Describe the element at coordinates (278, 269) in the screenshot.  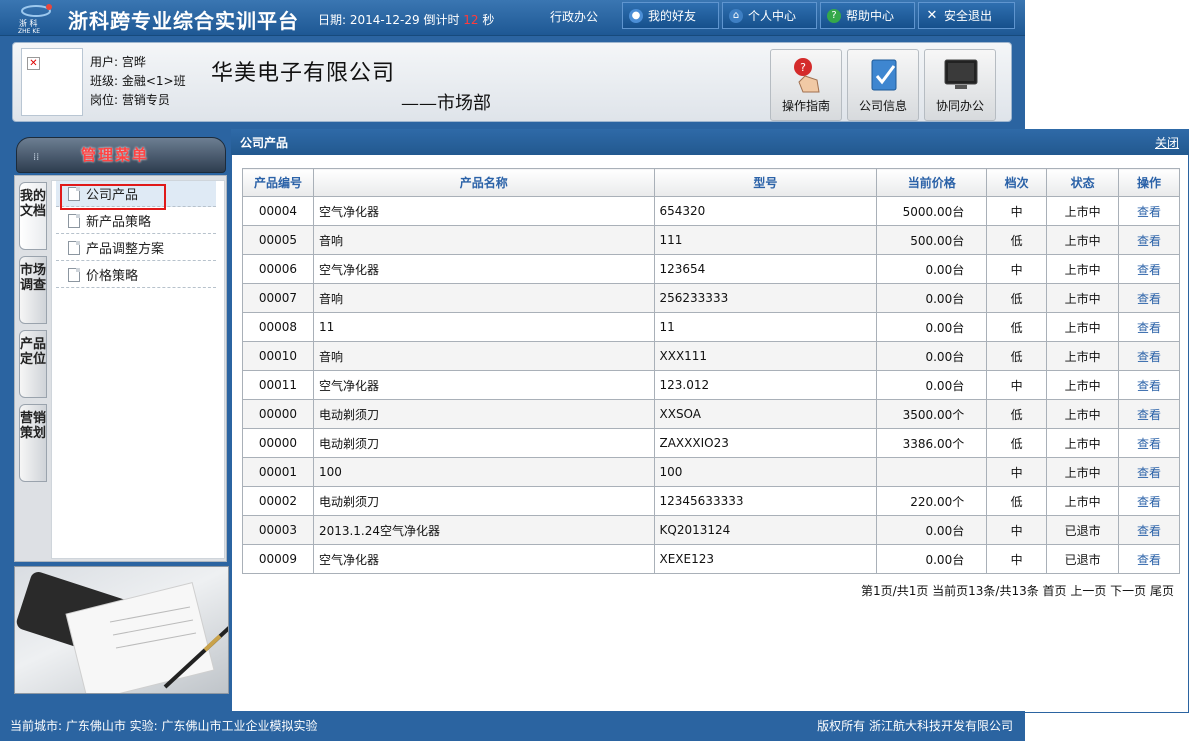
I see `cell-product-id: 00006` at that location.